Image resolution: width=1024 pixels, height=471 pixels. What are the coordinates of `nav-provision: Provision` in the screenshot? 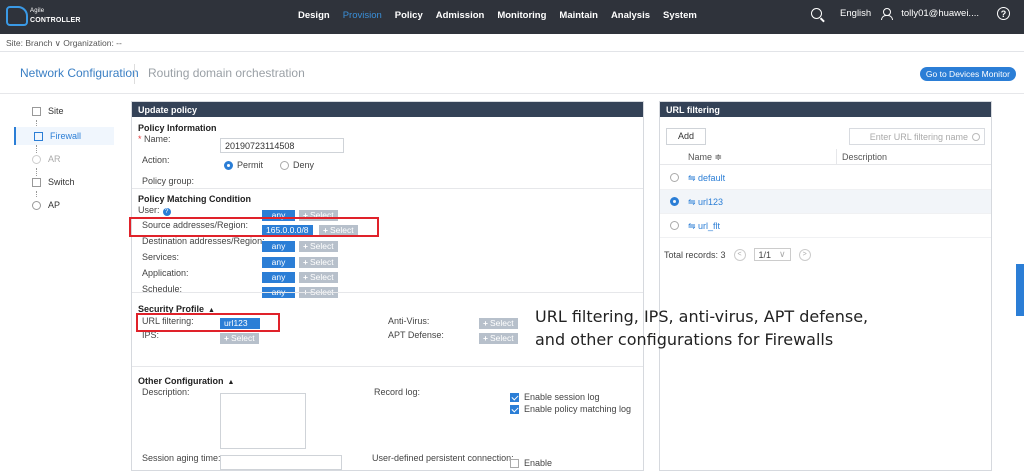 It's located at (362, 15).